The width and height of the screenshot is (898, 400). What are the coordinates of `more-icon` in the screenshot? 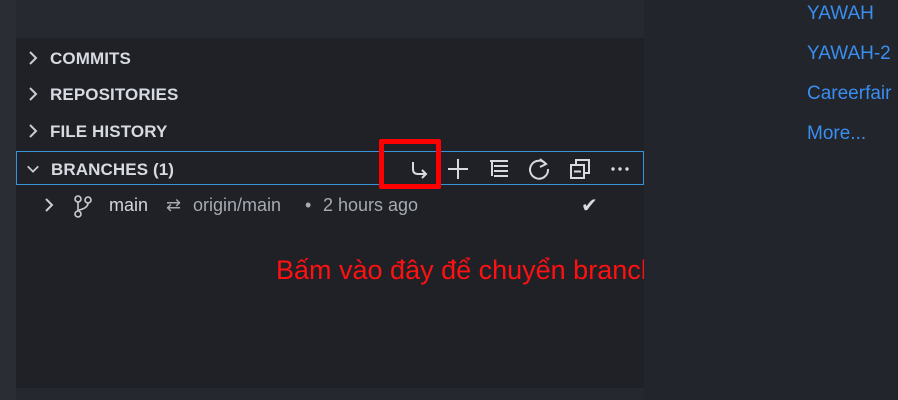 It's located at (620, 169).